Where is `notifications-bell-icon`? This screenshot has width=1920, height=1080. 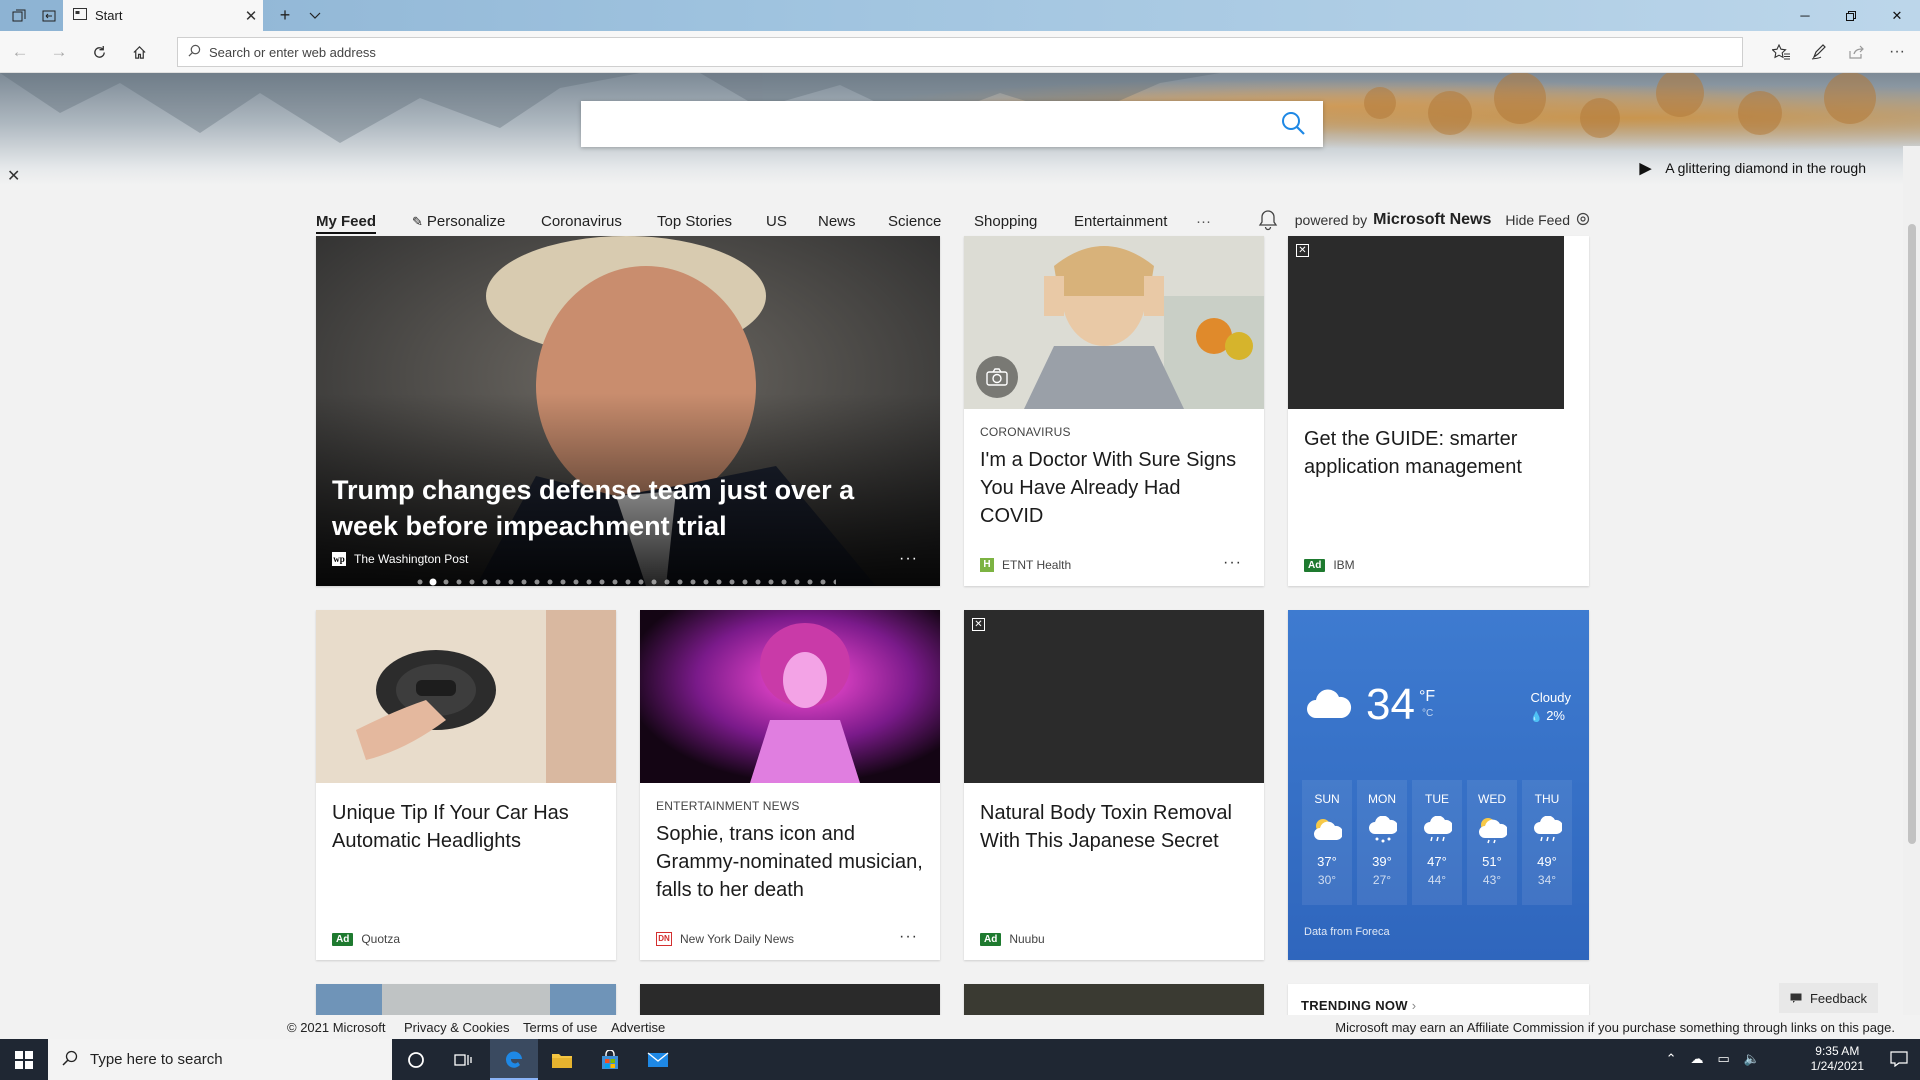
notifications-bell-icon is located at coordinates (1268, 222).